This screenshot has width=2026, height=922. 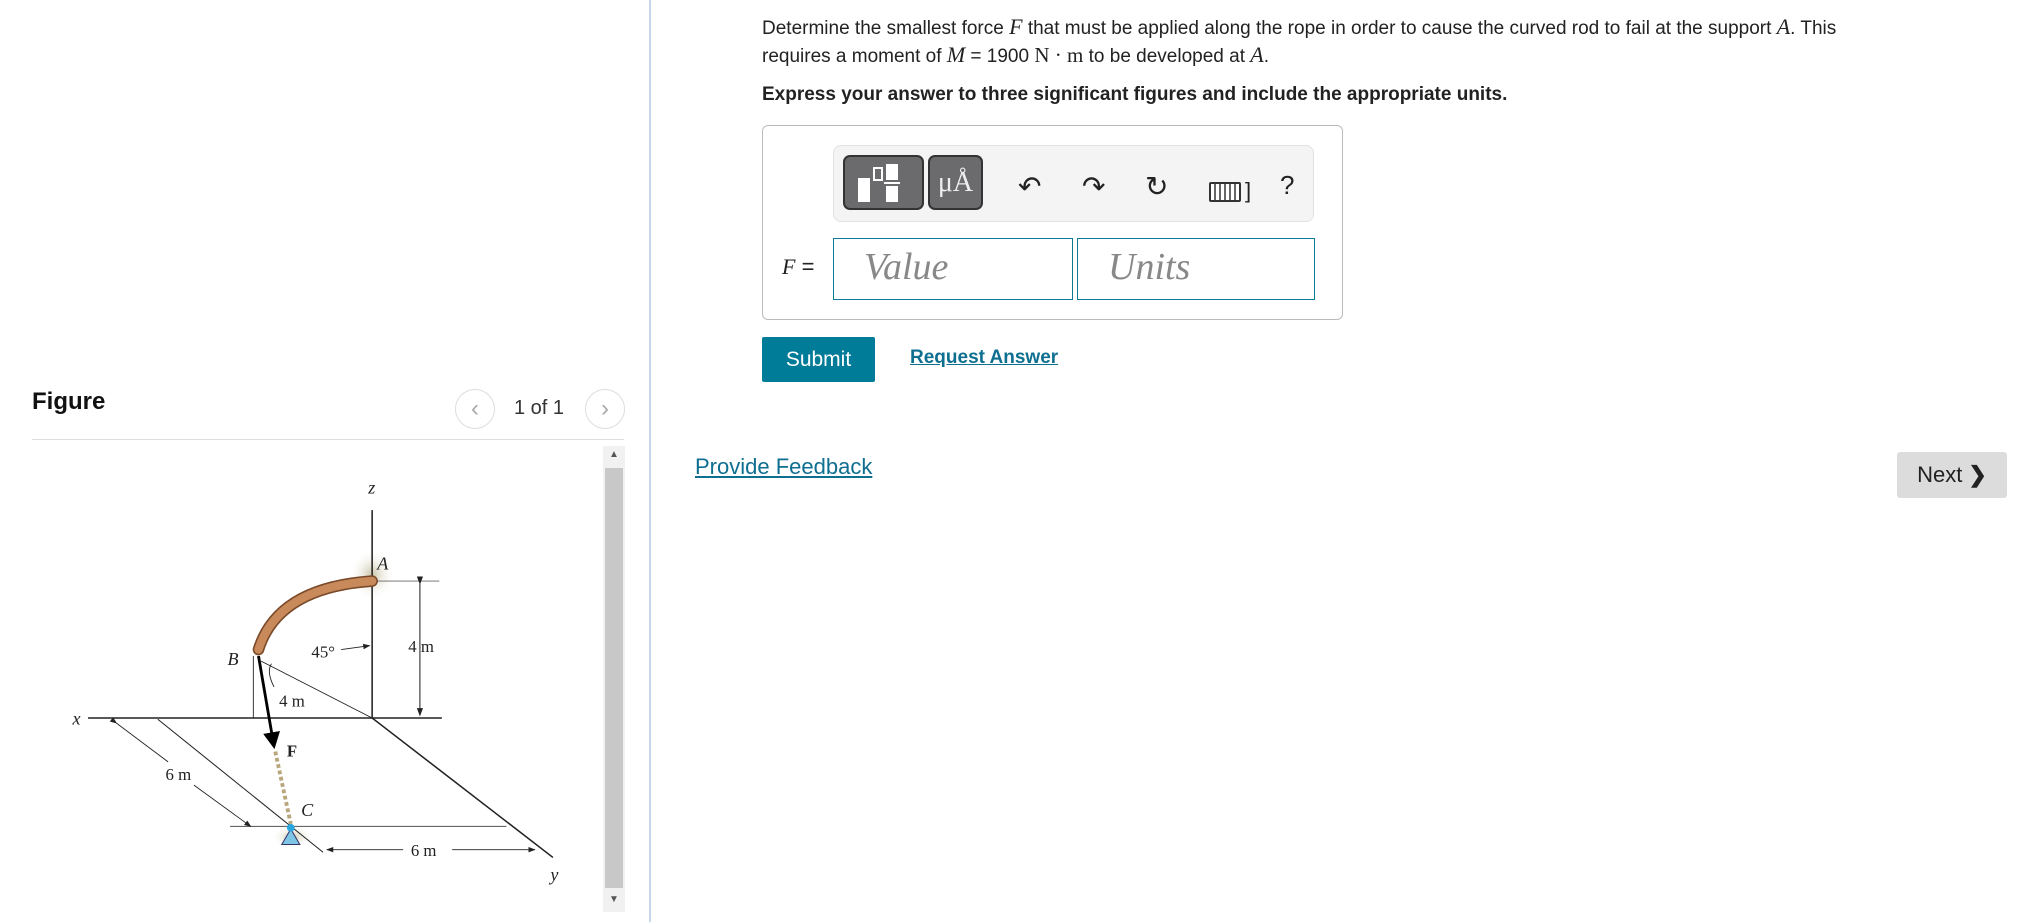 What do you see at coordinates (139, 740) in the screenshot?
I see `dim-6m-left-a` at bounding box center [139, 740].